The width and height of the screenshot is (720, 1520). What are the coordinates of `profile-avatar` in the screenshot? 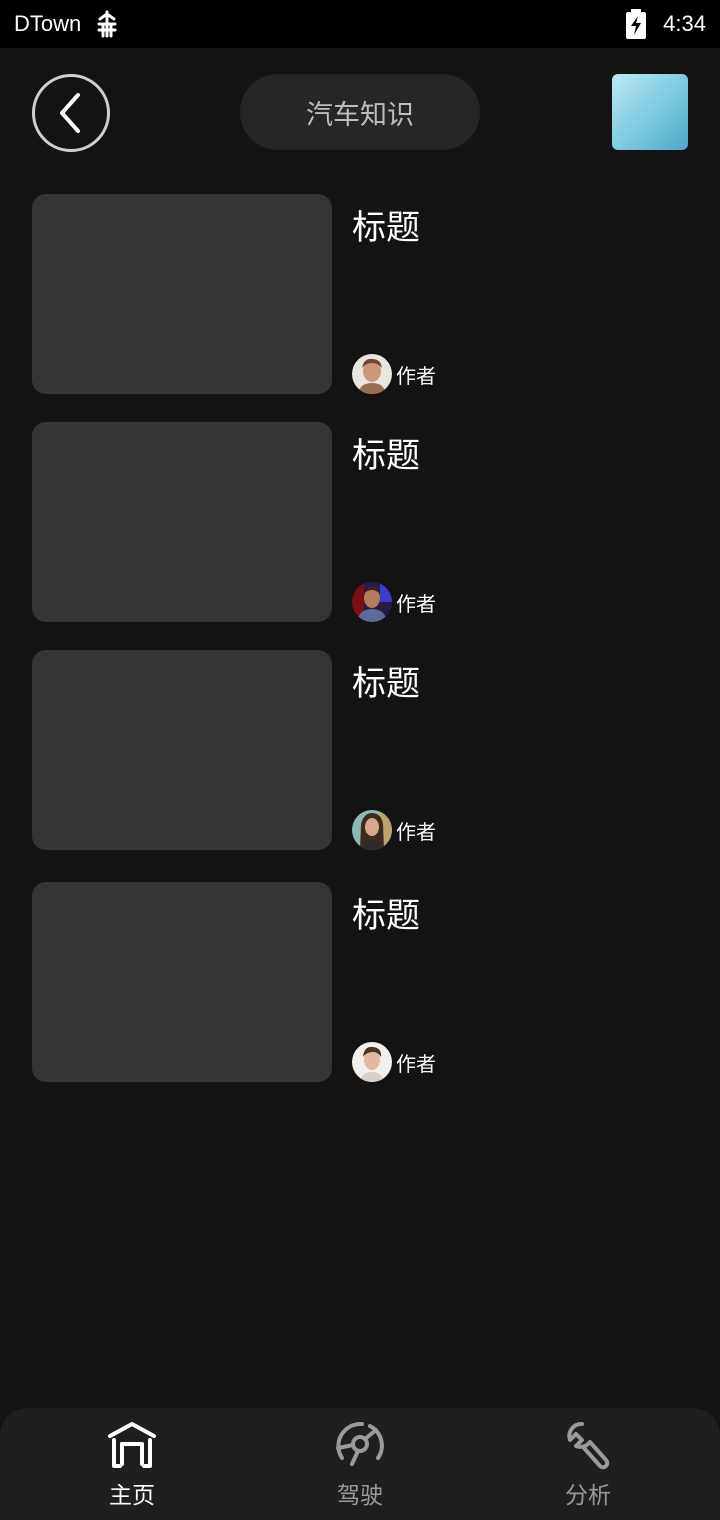 It's located at (650, 112).